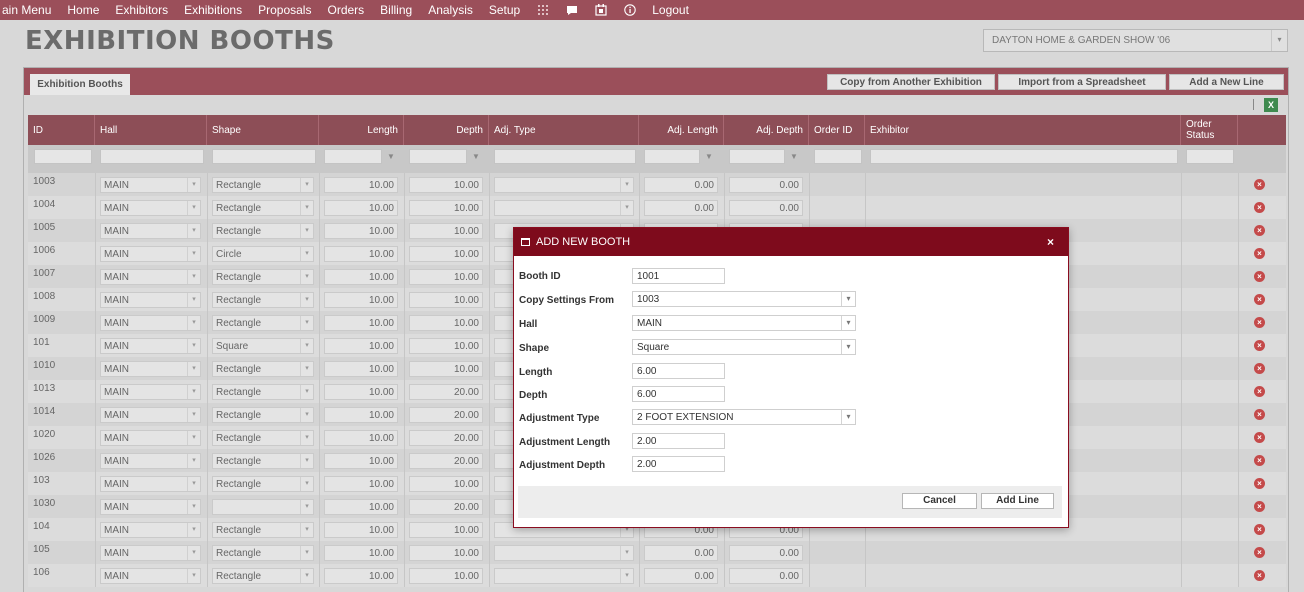  Describe the element at coordinates (263, 254) in the screenshot. I see `shape-select: Circle` at that location.